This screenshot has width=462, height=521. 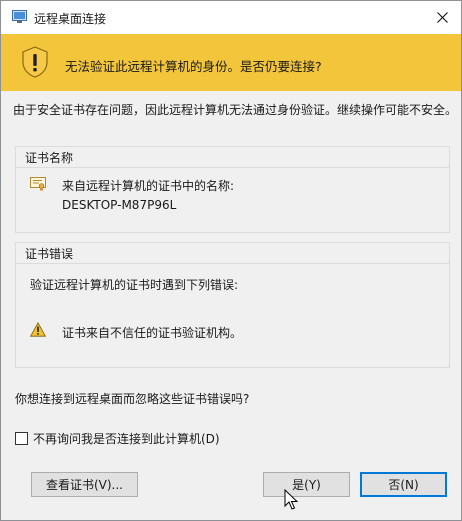 What do you see at coordinates (291, 499) in the screenshot?
I see `mouse-cursor-icon` at bounding box center [291, 499].